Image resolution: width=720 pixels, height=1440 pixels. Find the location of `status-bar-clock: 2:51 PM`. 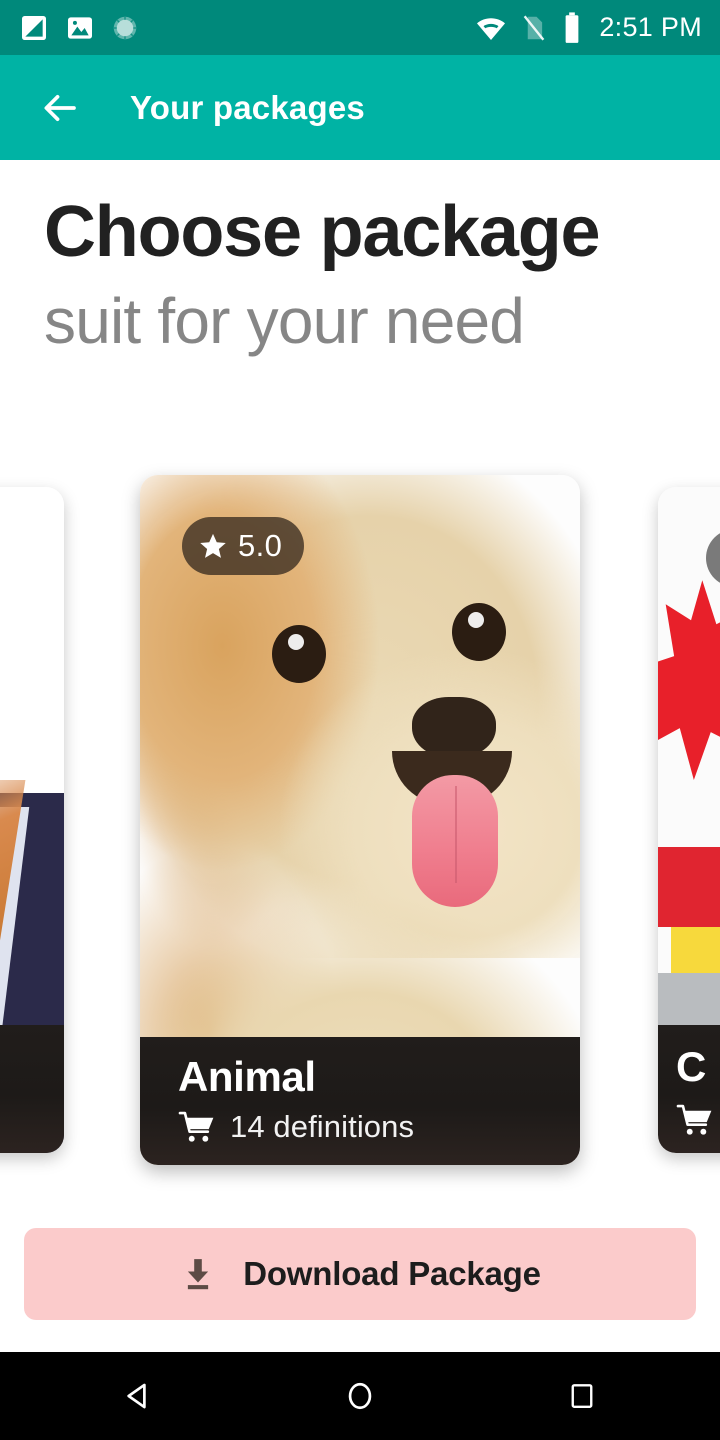

status-bar-clock: 2:51 PM is located at coordinates (650, 27).